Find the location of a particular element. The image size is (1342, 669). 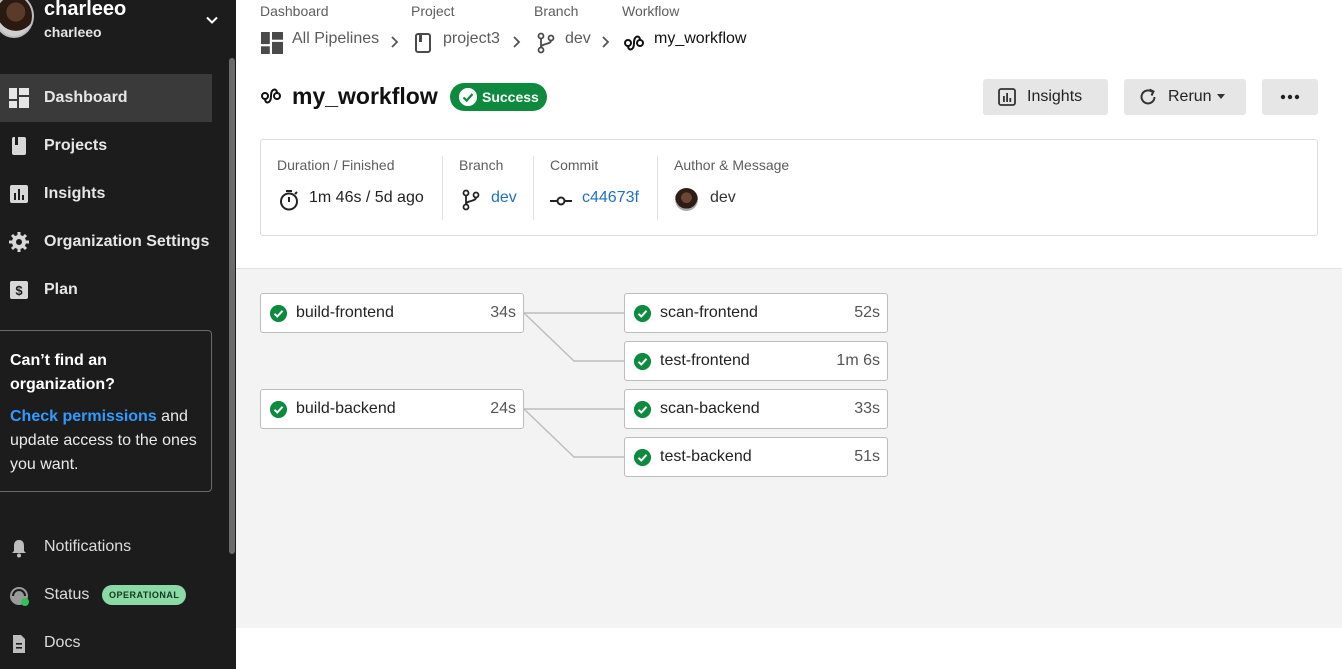

rerun-button: Rerun is located at coordinates (1185, 97).